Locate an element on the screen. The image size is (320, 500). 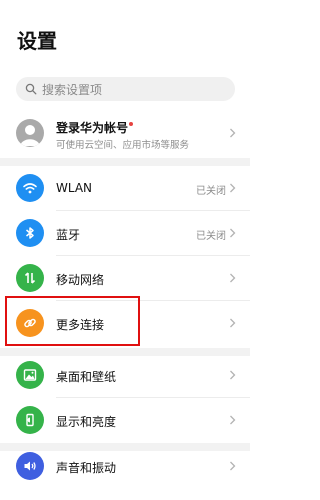
wlan-icon-badge is located at coordinates (30, 188).